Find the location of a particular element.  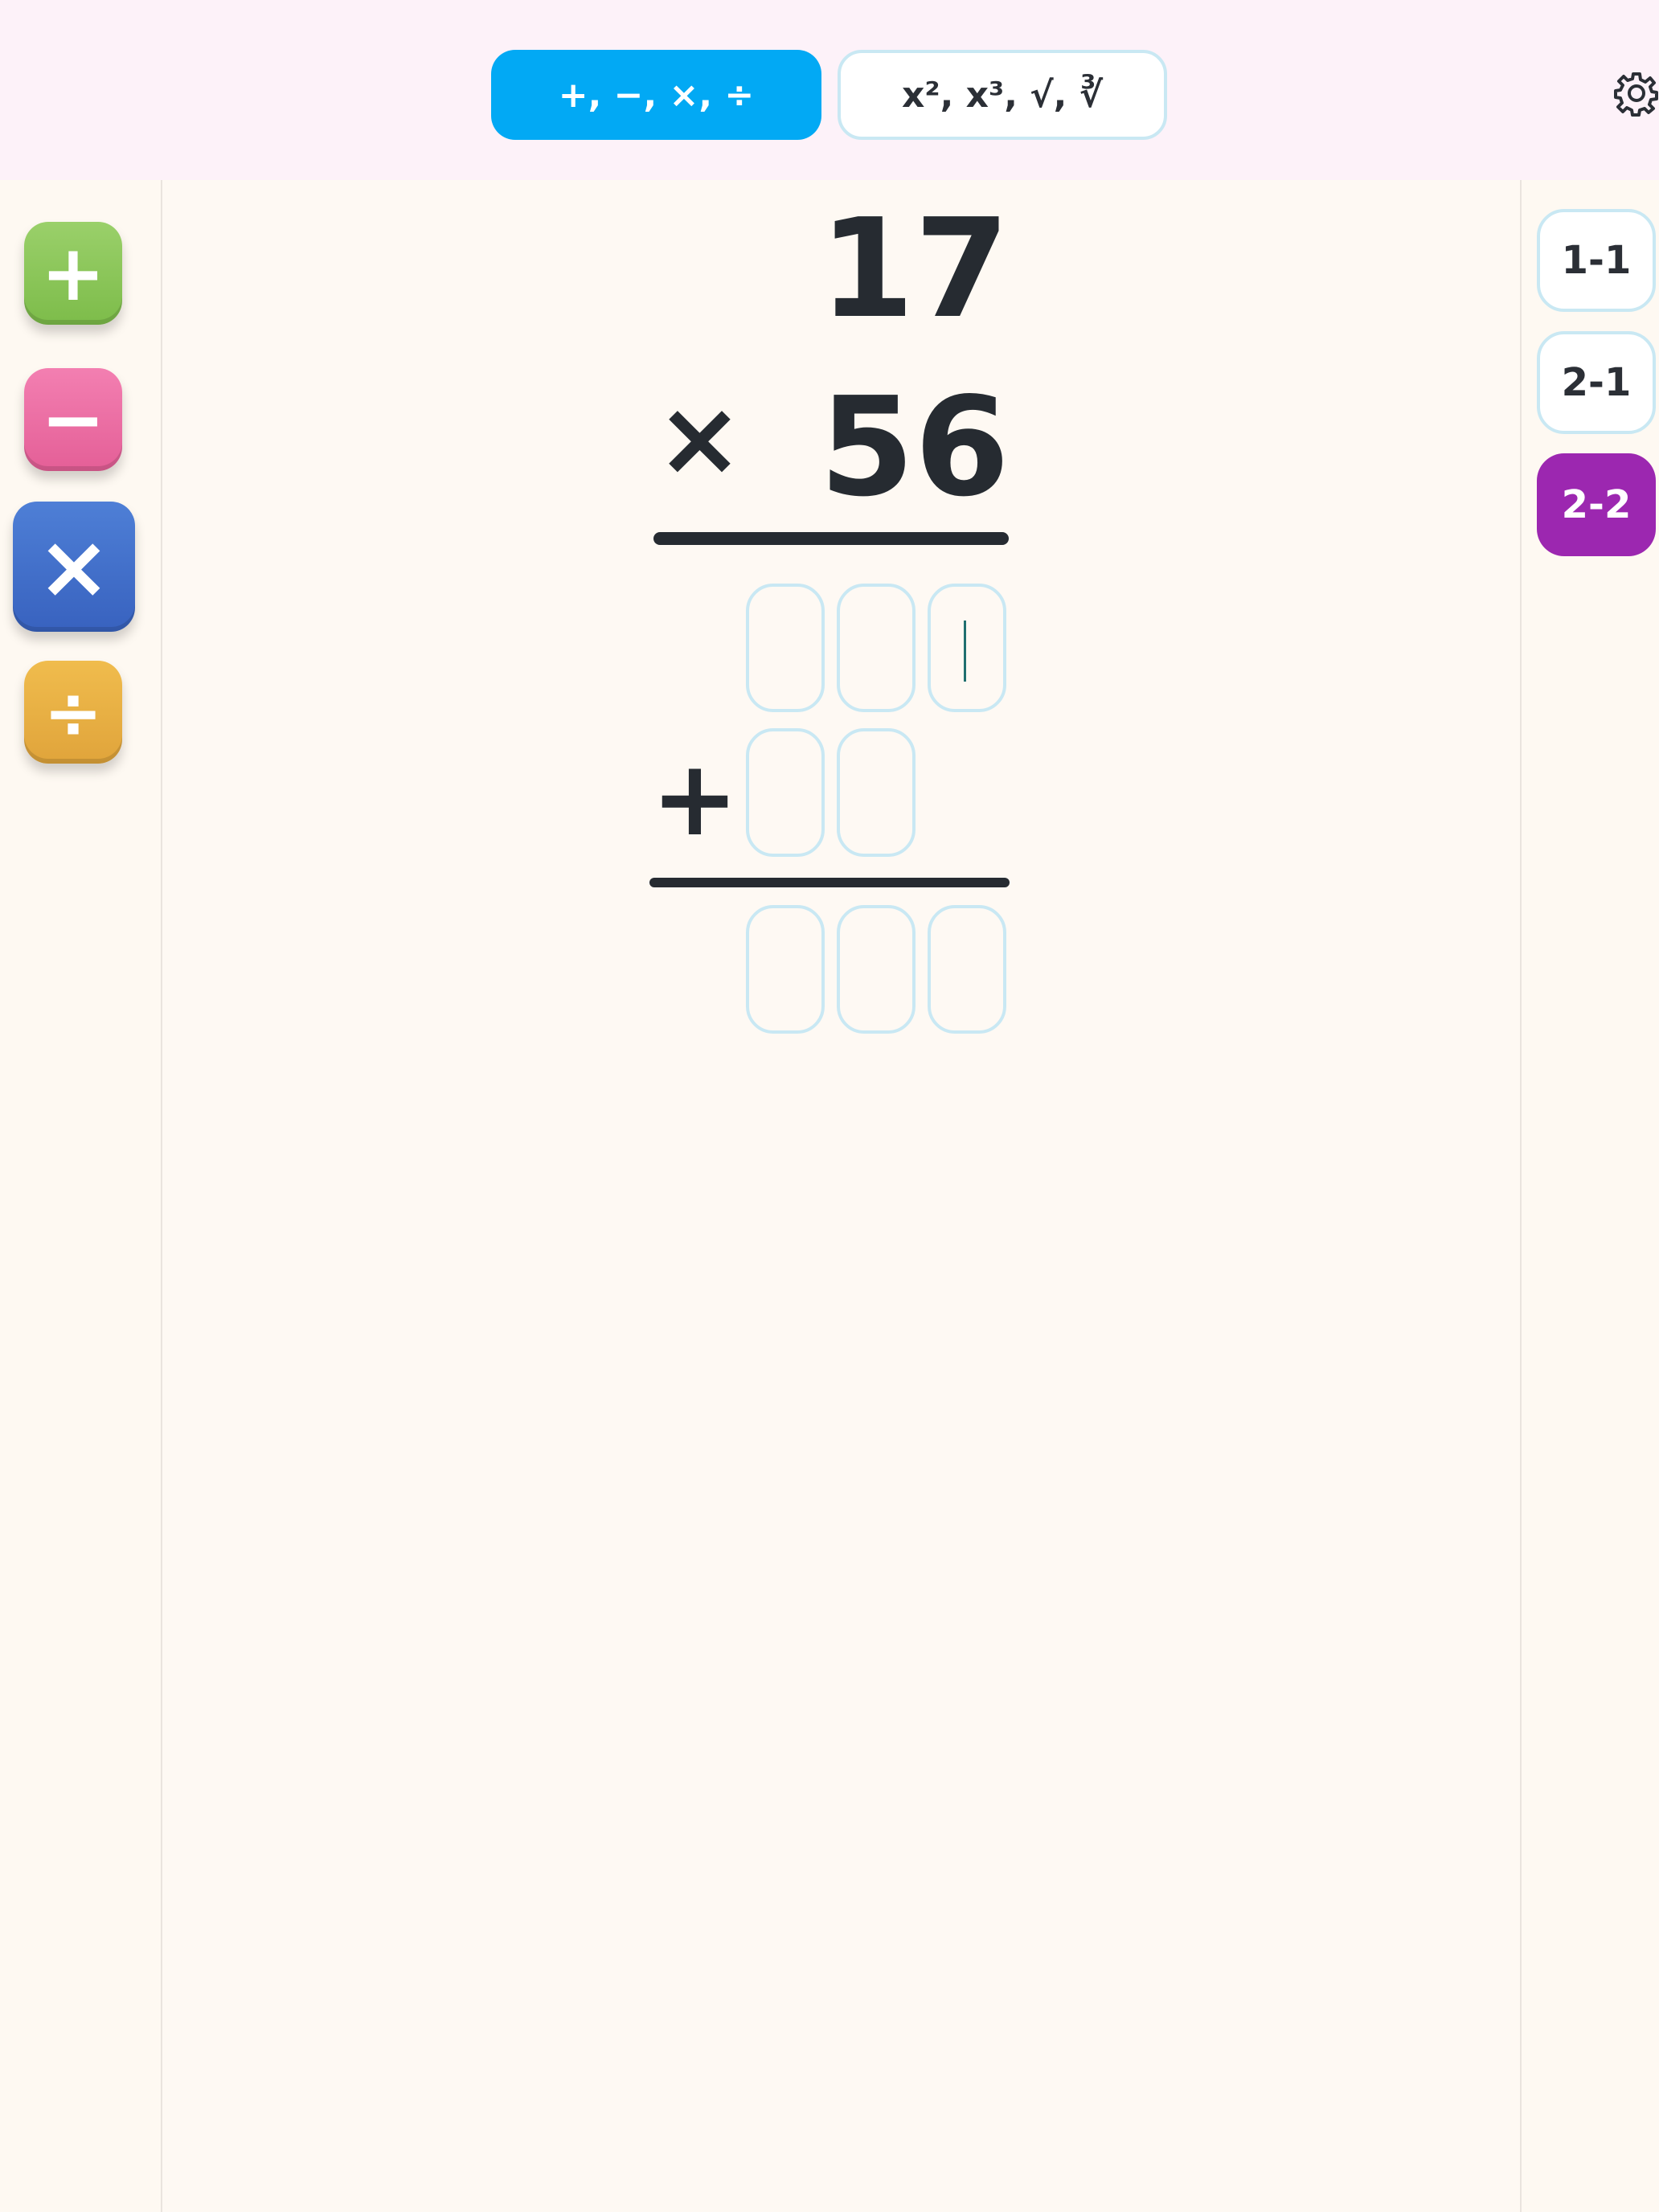

multiply-operation-button: × is located at coordinates (74, 567).